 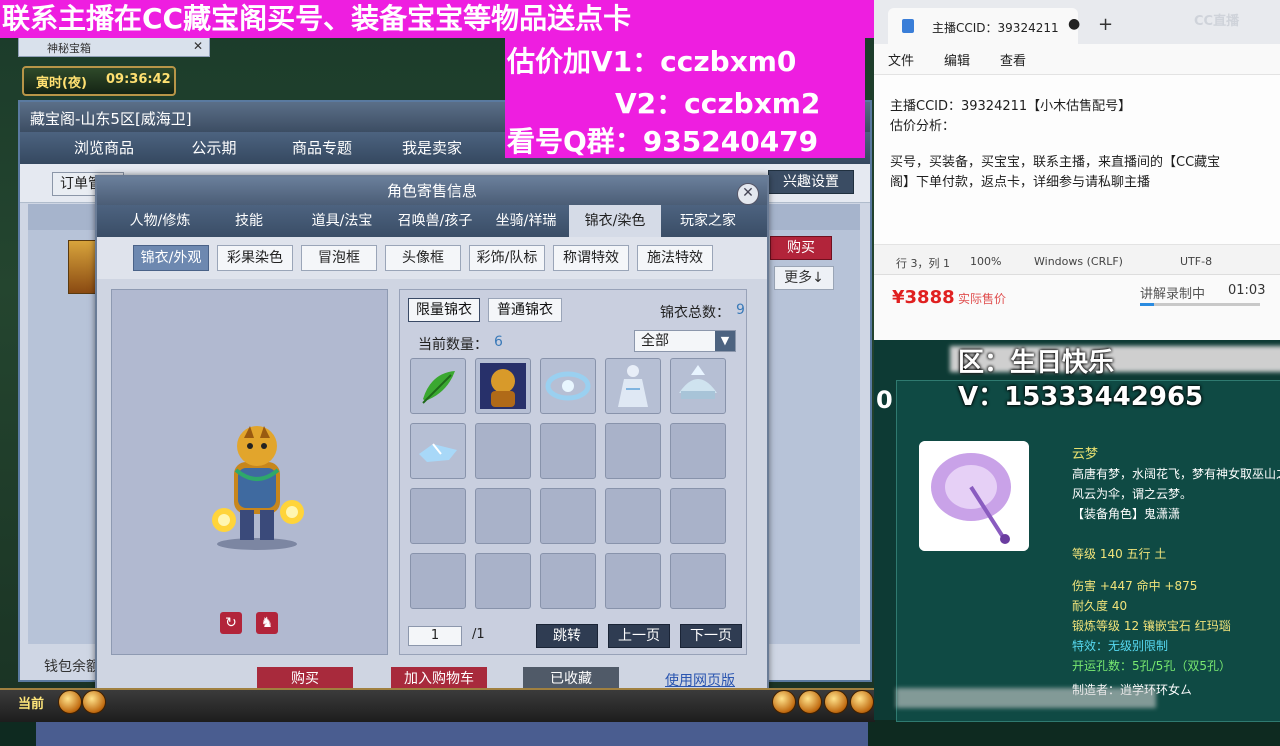 I want to click on current-qty-label: 当前数量：, so click(x=453, y=345).